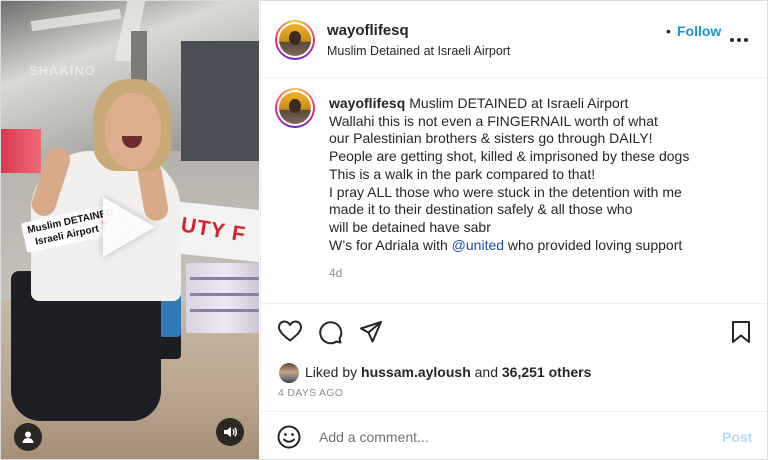 The height and width of the screenshot is (460, 768). I want to click on author-avatar, so click(295, 40).